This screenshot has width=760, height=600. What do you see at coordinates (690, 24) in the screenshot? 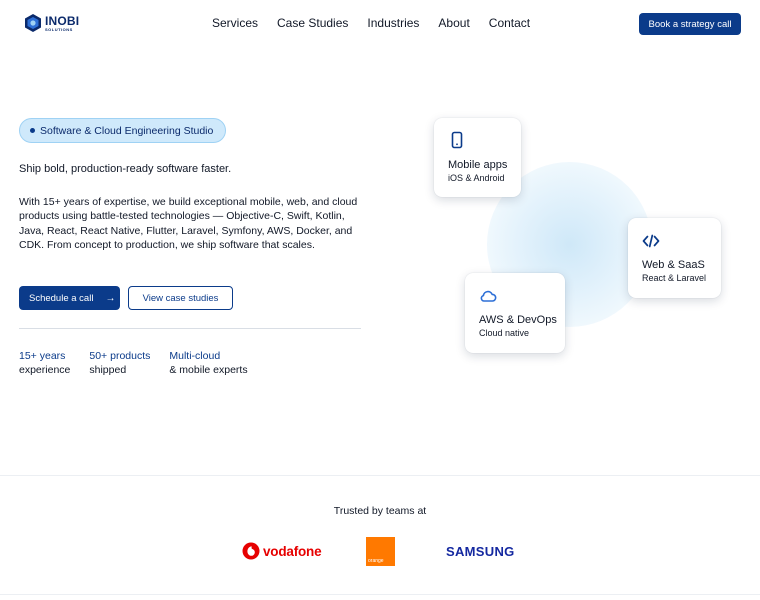
I see `book-strategy-call-button: Book a strategy call` at bounding box center [690, 24].